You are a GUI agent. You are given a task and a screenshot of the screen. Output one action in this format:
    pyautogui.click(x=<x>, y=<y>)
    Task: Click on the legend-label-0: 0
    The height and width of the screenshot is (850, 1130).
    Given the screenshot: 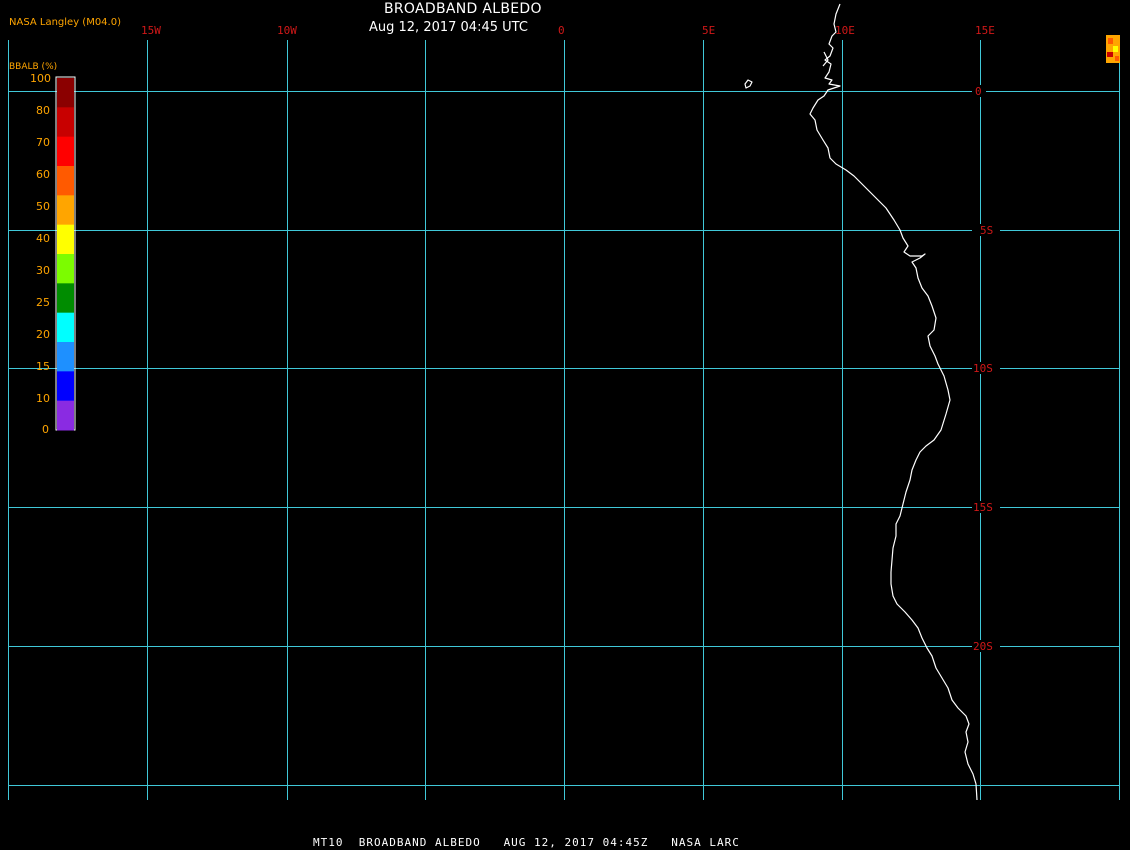 What is the action you would take?
    pyautogui.click(x=45, y=429)
    